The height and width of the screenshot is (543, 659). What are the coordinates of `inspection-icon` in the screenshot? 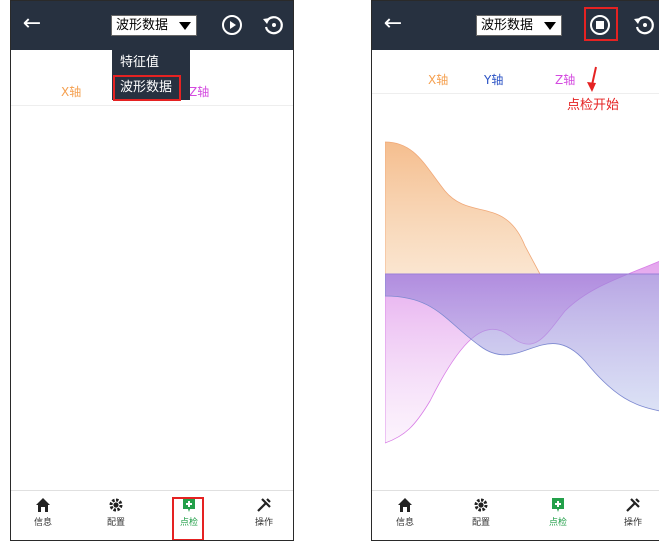 It's located at (558, 505).